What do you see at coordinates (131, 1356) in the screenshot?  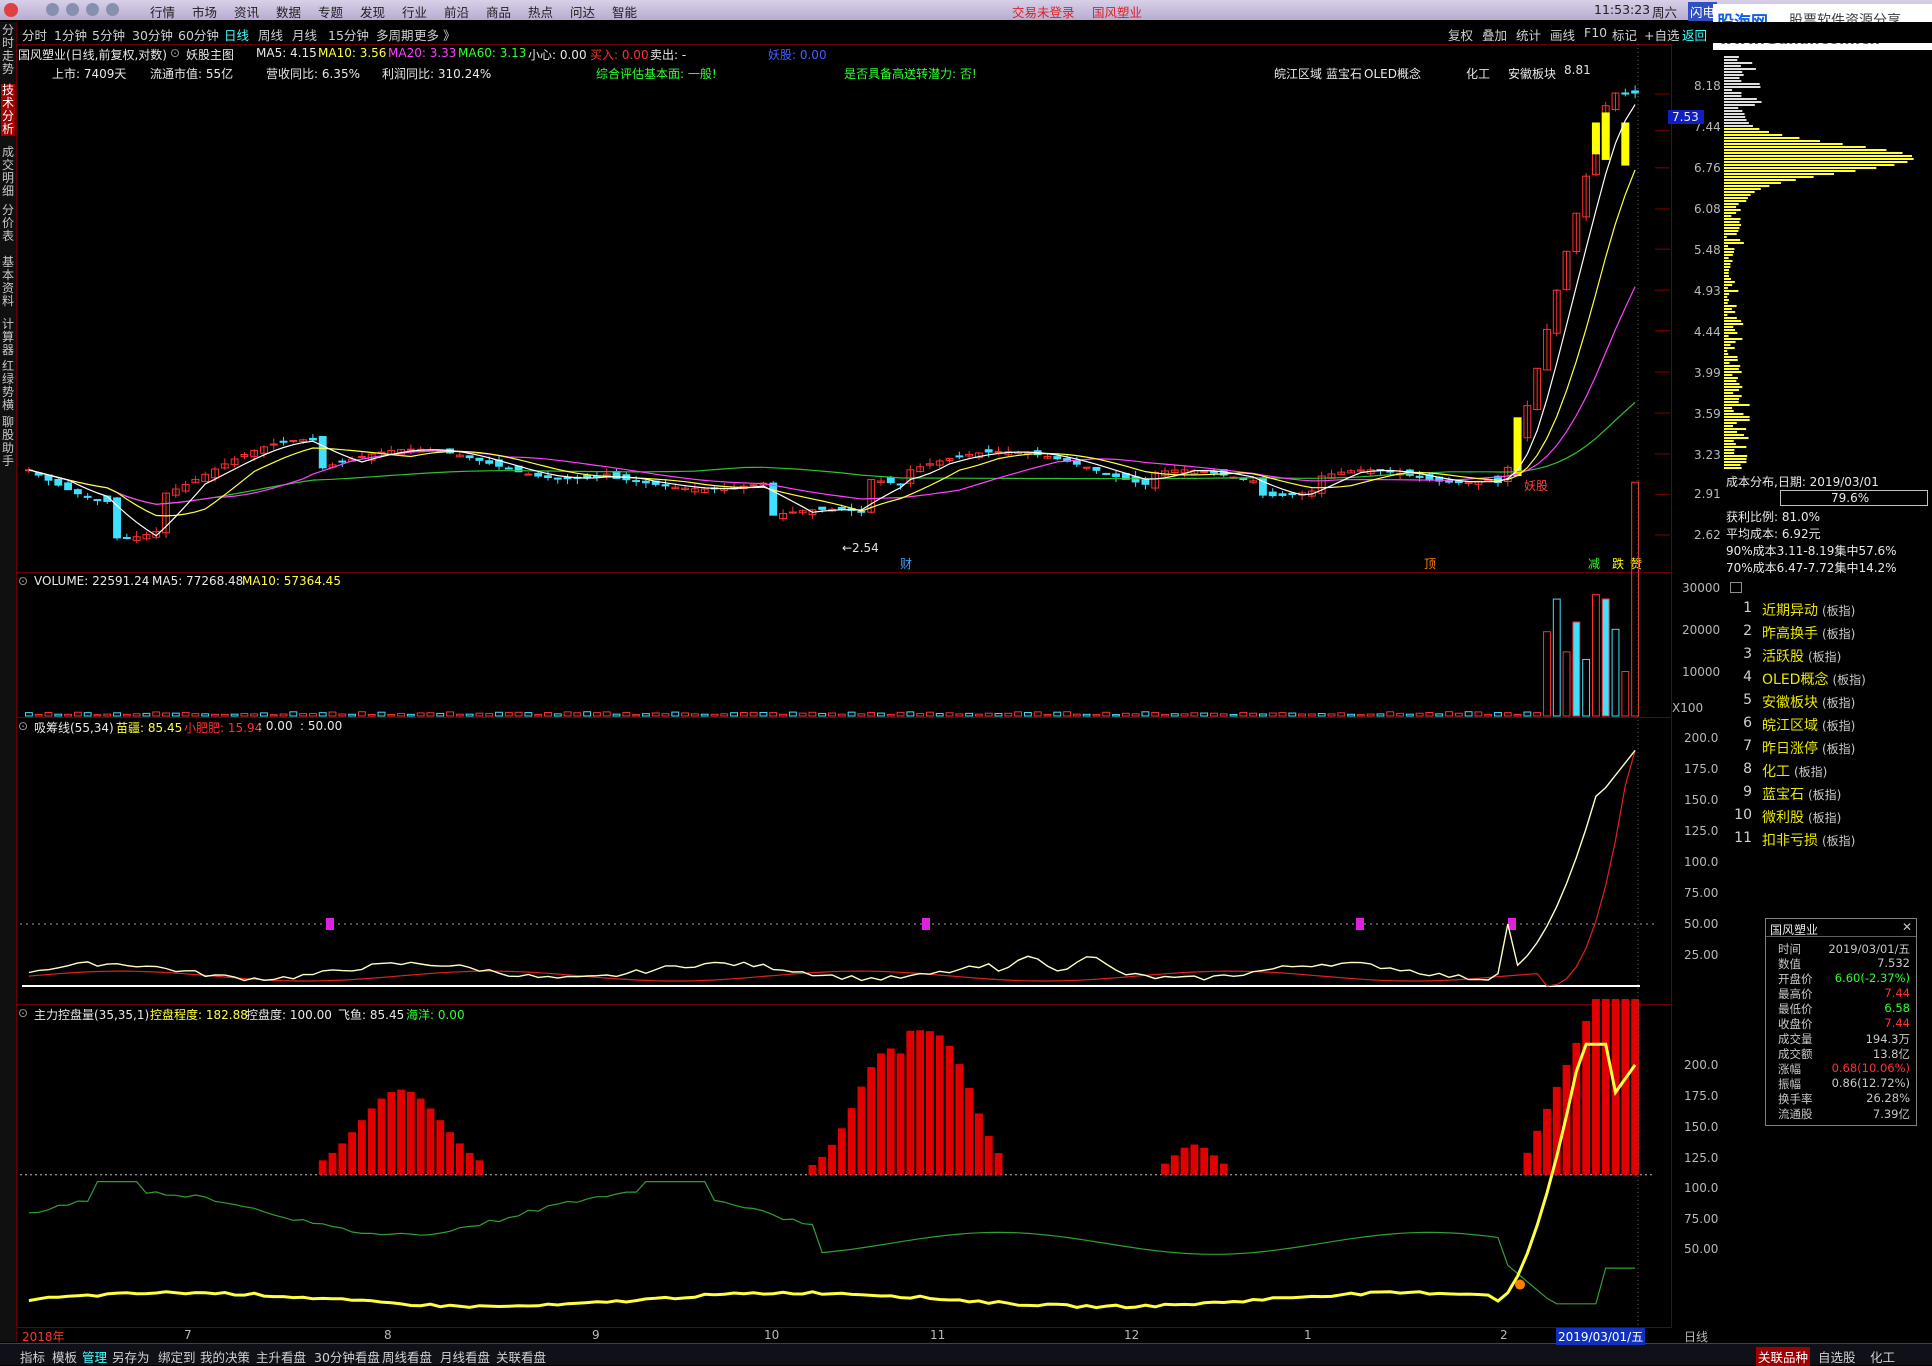 I see `bottom-tab-3: 另存为` at bounding box center [131, 1356].